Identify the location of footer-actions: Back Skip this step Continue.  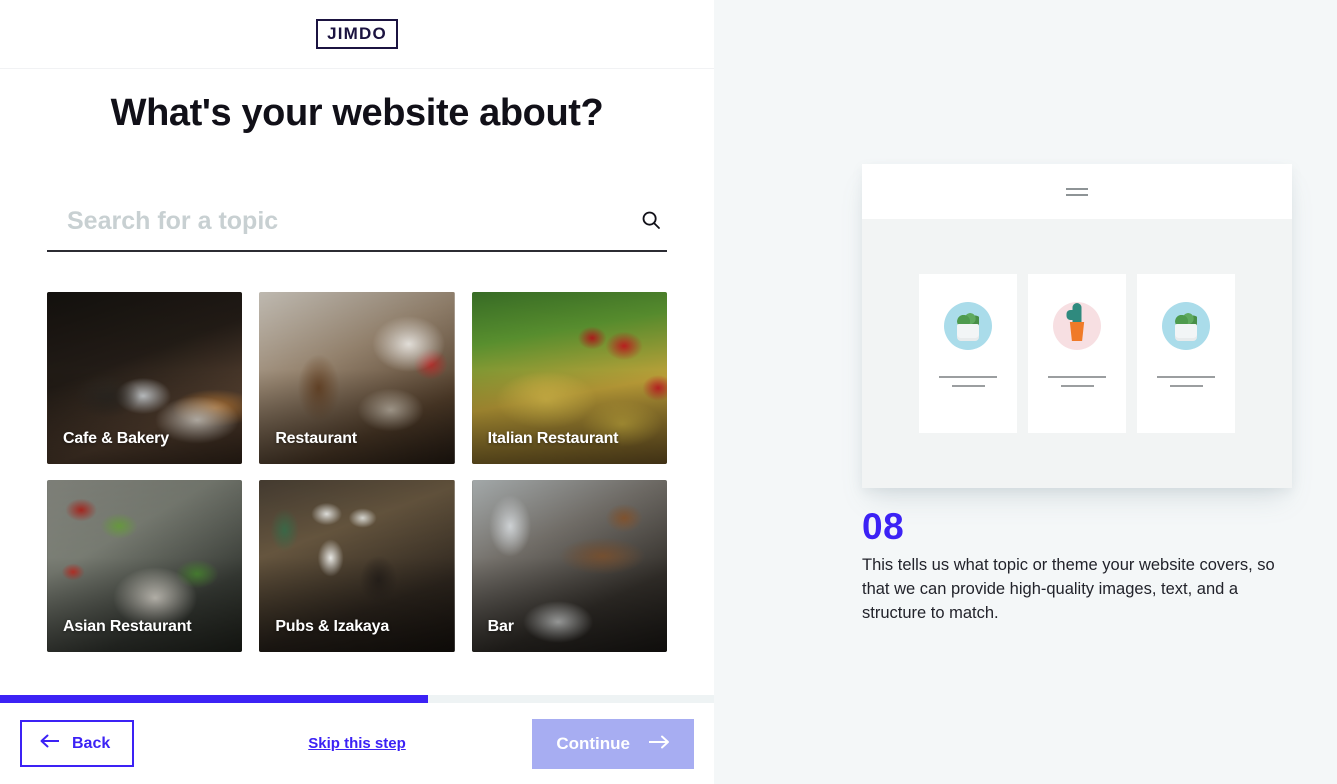
(357, 743).